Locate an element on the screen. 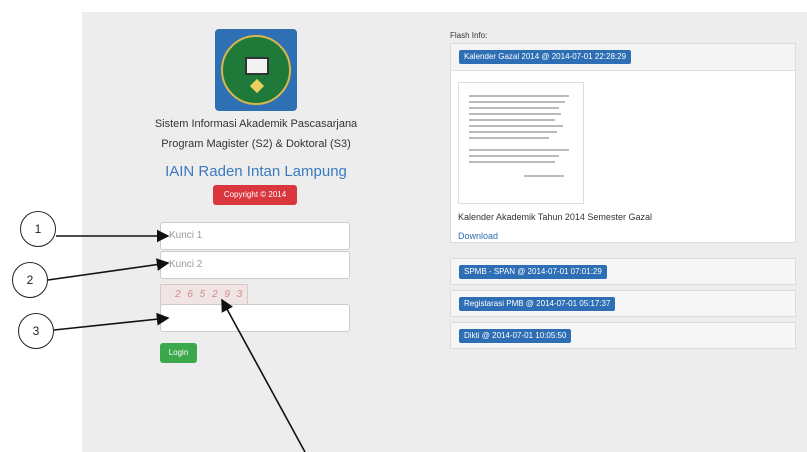 This screenshot has height=452, width=807. calendar-thumbnail is located at coordinates (521, 143).